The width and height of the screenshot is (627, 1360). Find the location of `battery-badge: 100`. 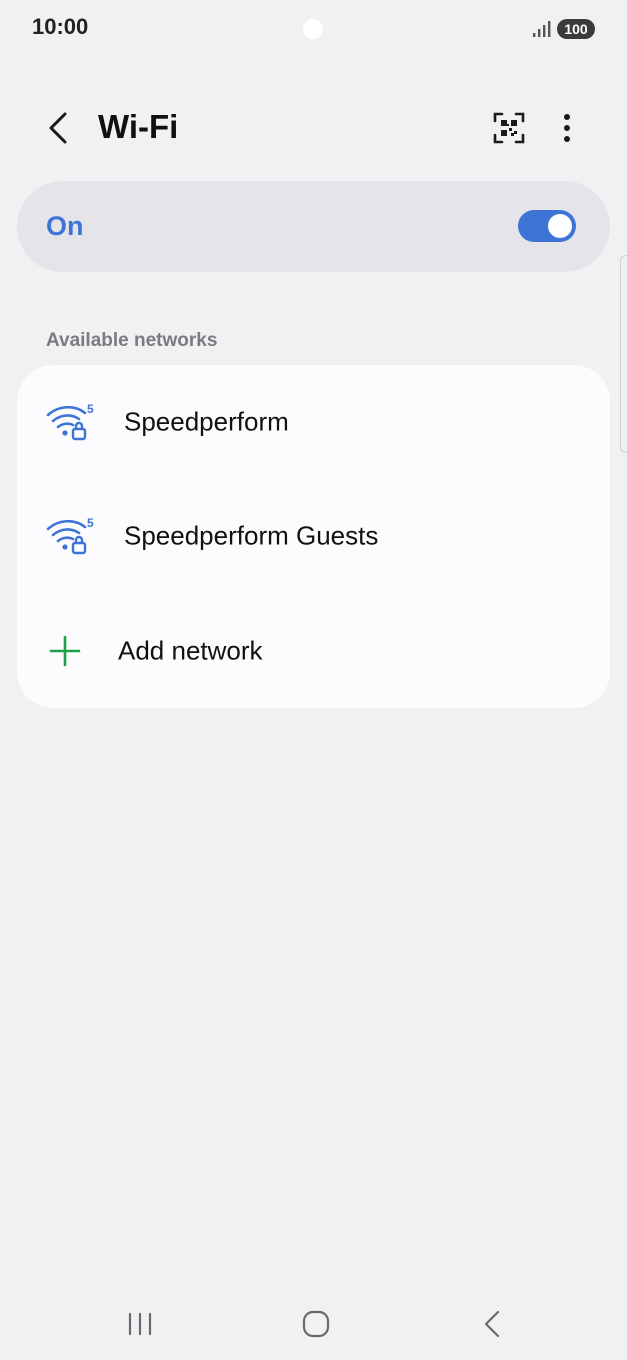

battery-badge: 100 is located at coordinates (576, 29).